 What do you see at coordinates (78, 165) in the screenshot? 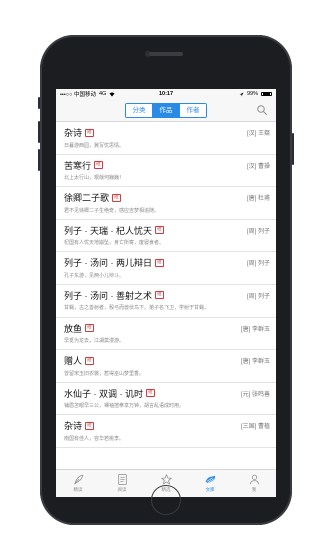
I see `work-title: 苦寒行` at bounding box center [78, 165].